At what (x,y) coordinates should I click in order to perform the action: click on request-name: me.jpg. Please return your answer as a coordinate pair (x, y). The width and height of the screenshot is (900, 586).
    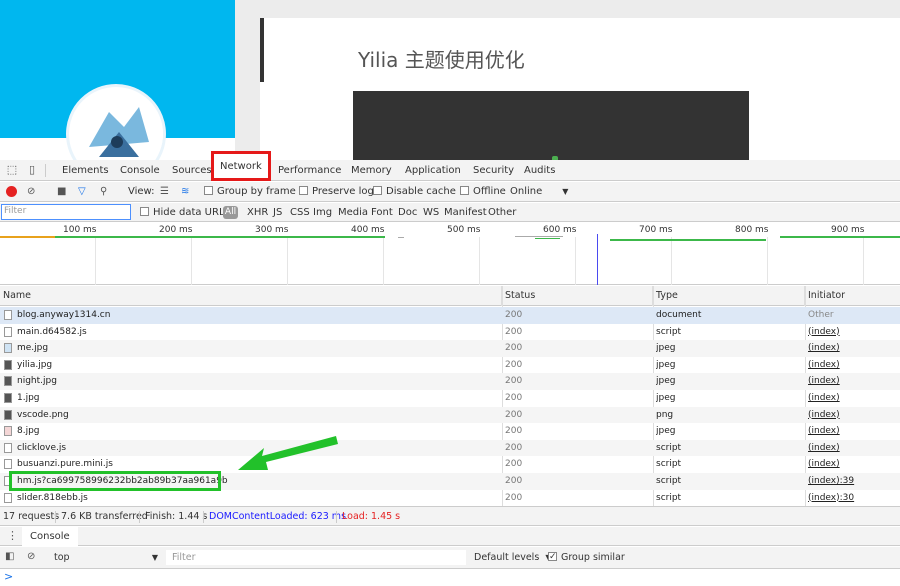
    Looking at the image, I should click on (33, 348).